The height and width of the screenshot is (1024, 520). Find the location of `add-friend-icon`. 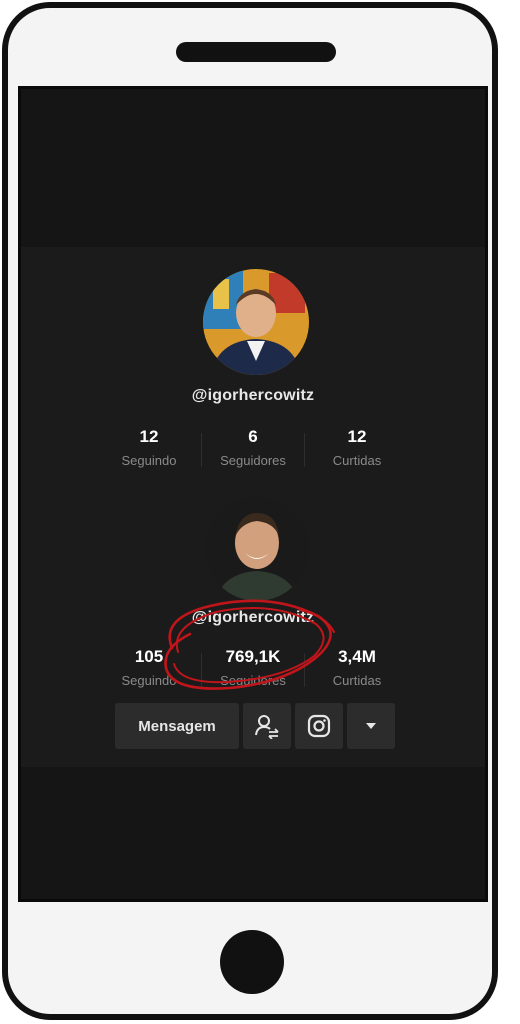

add-friend-icon is located at coordinates (267, 727).